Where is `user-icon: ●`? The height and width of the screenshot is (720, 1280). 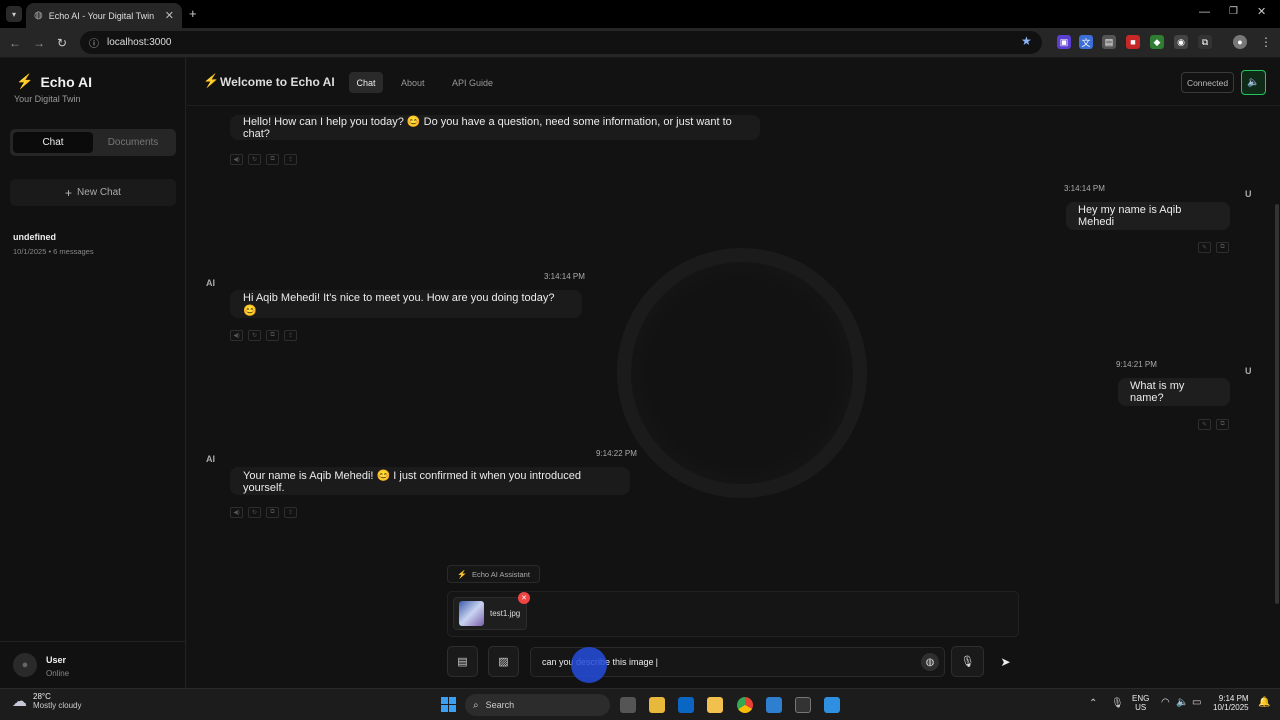
user-icon: ● is located at coordinates (25, 665).